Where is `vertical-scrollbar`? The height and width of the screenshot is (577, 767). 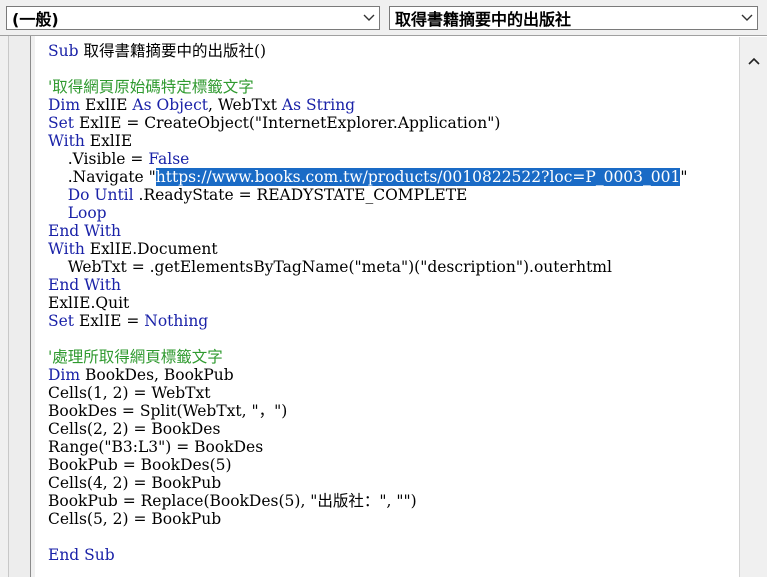 vertical-scrollbar is located at coordinates (753, 307).